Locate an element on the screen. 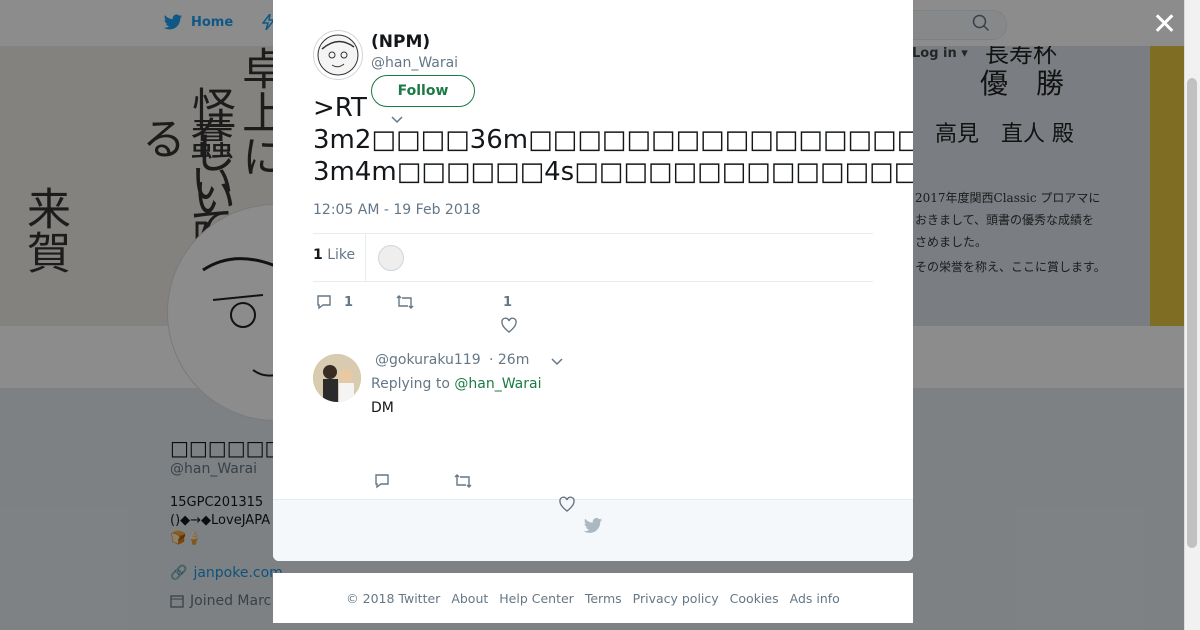 Image resolution: width=1200 pixels, height=630 pixels. tweet-stats: 1 Like is located at coordinates (593, 257).